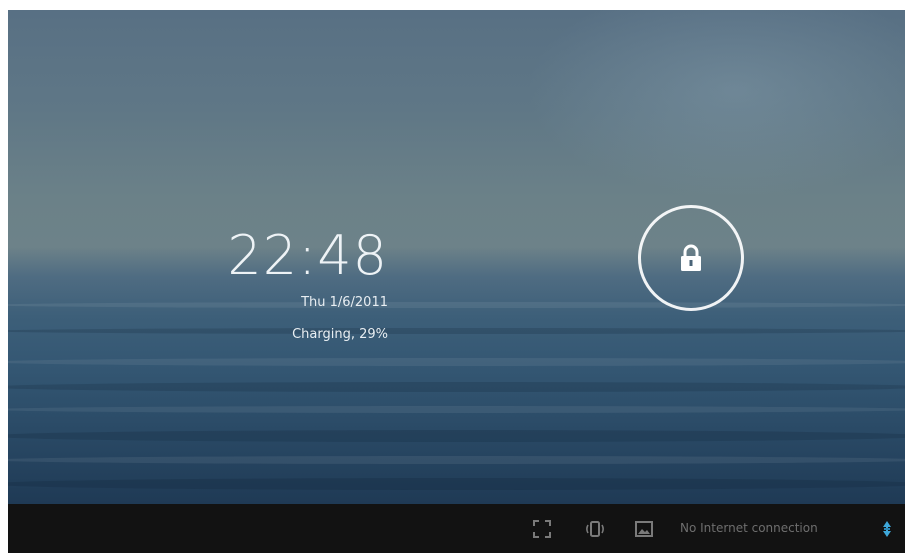  Describe the element at coordinates (340, 334) in the screenshot. I see `battery-status: Charging, 29%` at that location.